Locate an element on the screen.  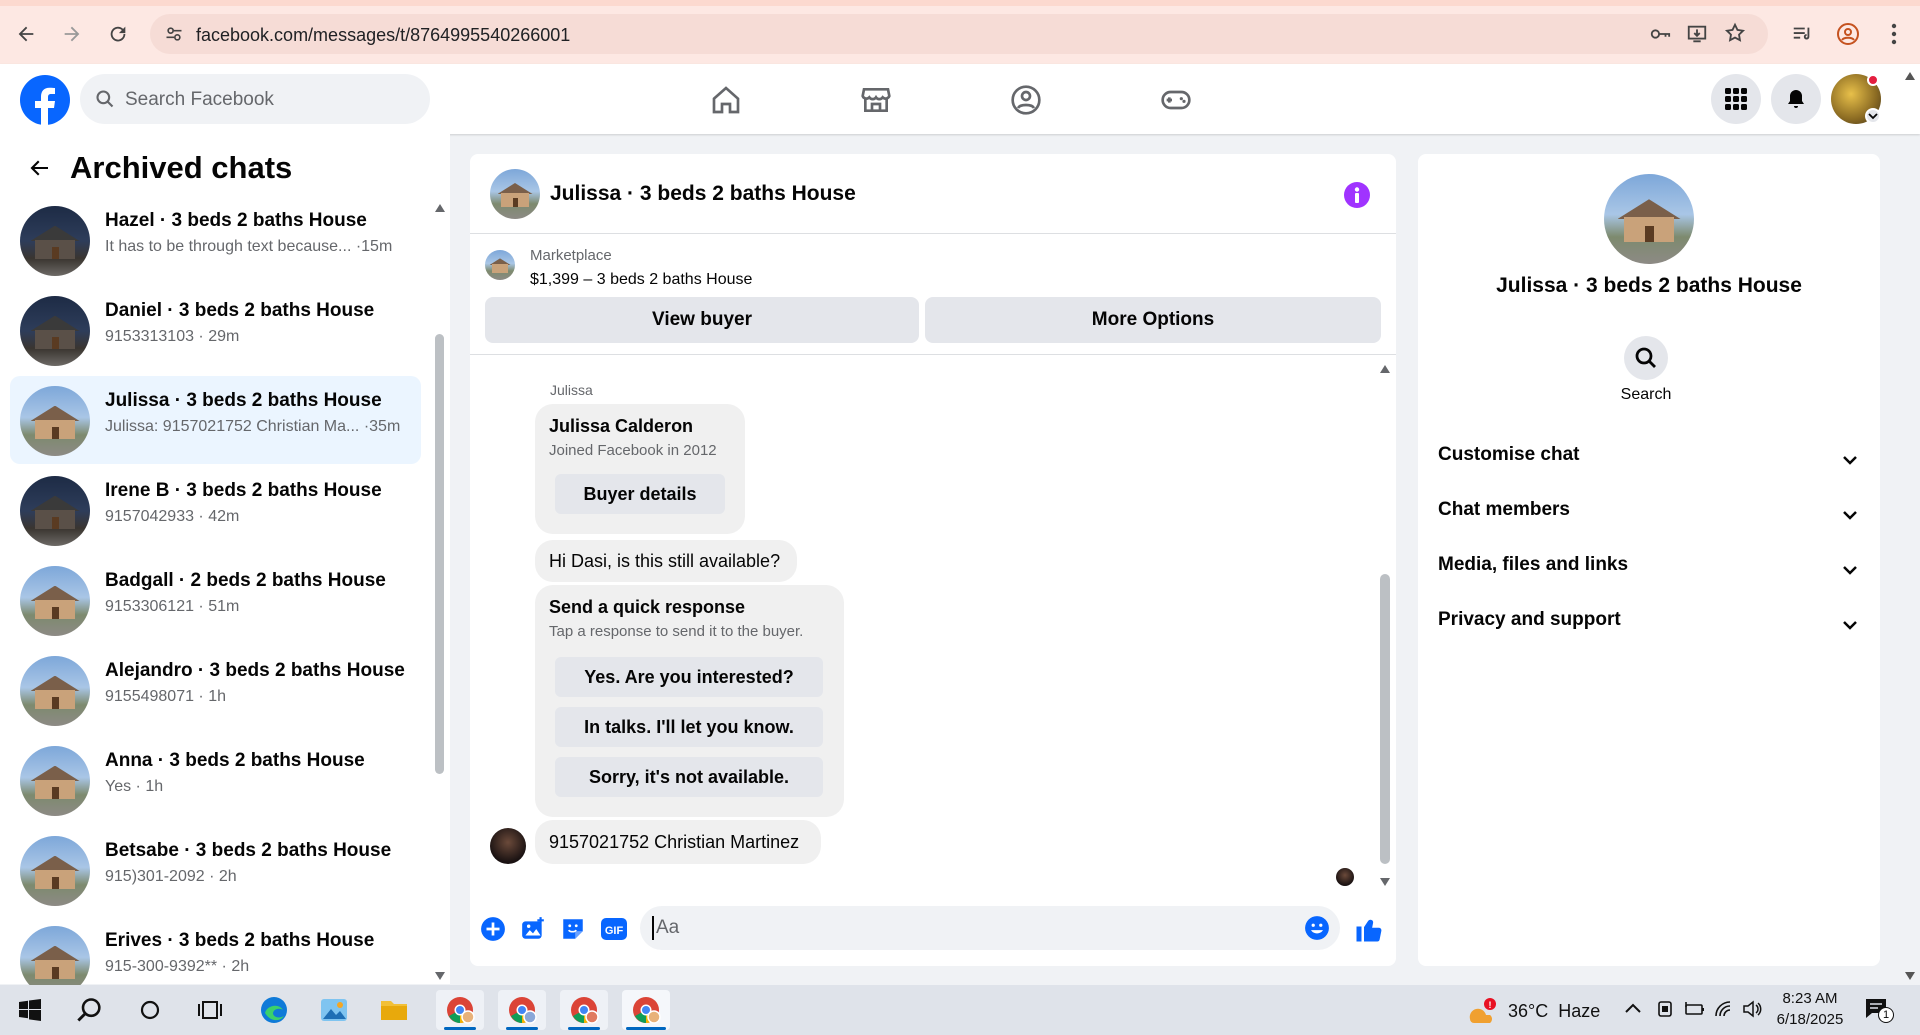
quick-reply-button: Yes. Are you interested? is located at coordinates (689, 677).